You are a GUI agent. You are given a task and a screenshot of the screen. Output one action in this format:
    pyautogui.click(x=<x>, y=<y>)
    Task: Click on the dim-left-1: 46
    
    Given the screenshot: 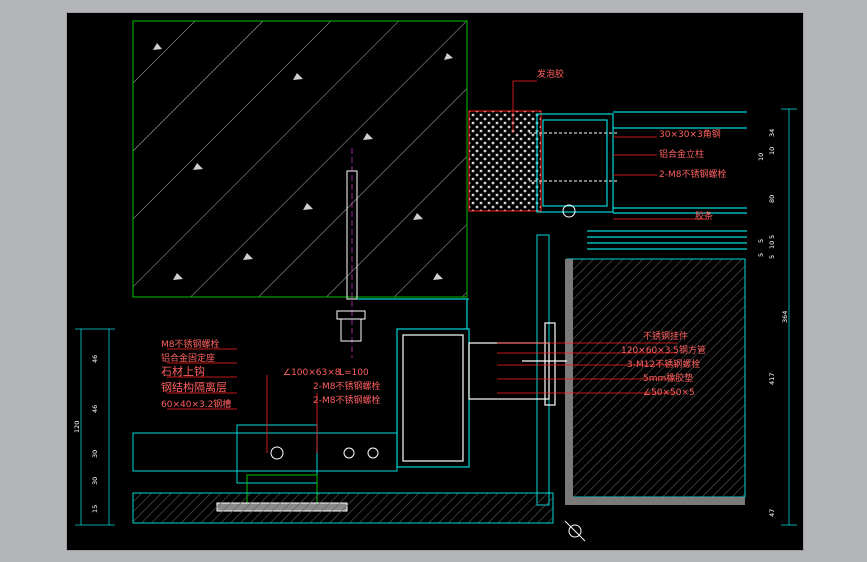 What is the action you would take?
    pyautogui.click(x=95, y=409)
    